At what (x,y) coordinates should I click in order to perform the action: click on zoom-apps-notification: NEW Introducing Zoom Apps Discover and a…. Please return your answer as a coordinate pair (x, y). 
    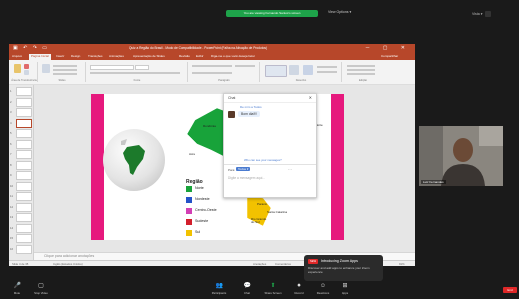
    Looking at the image, I should click on (343, 268).